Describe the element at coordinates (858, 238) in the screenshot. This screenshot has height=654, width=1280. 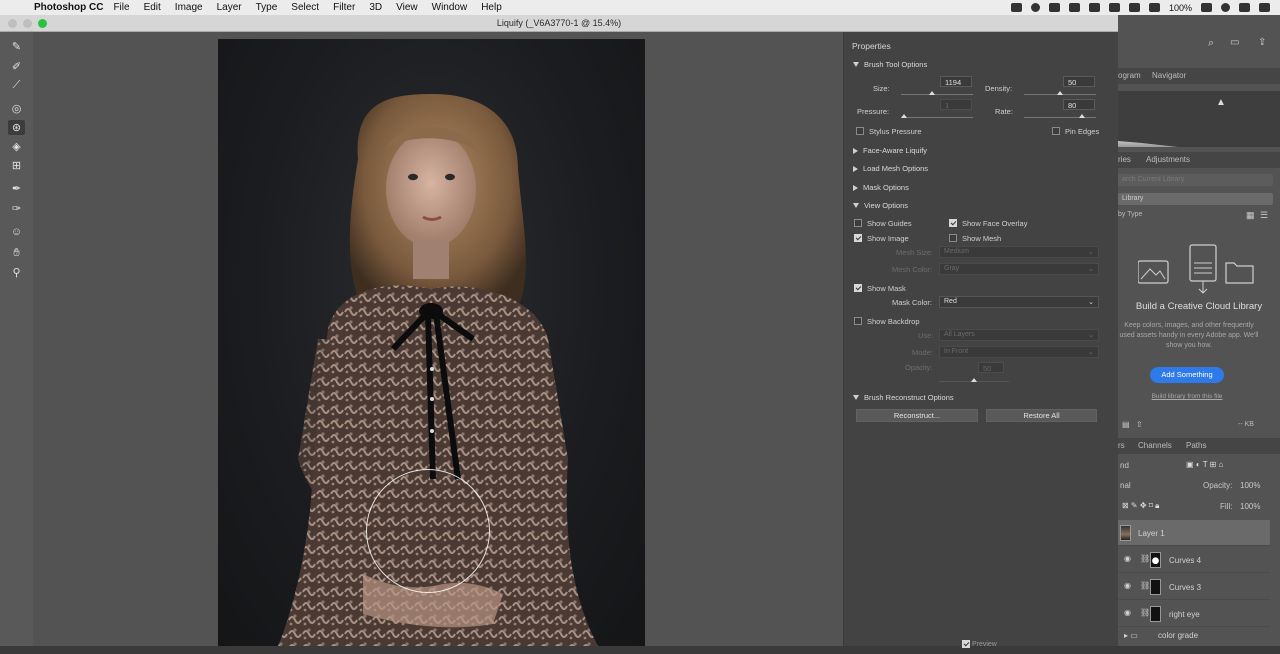
I see `show-image-checkbox` at that location.